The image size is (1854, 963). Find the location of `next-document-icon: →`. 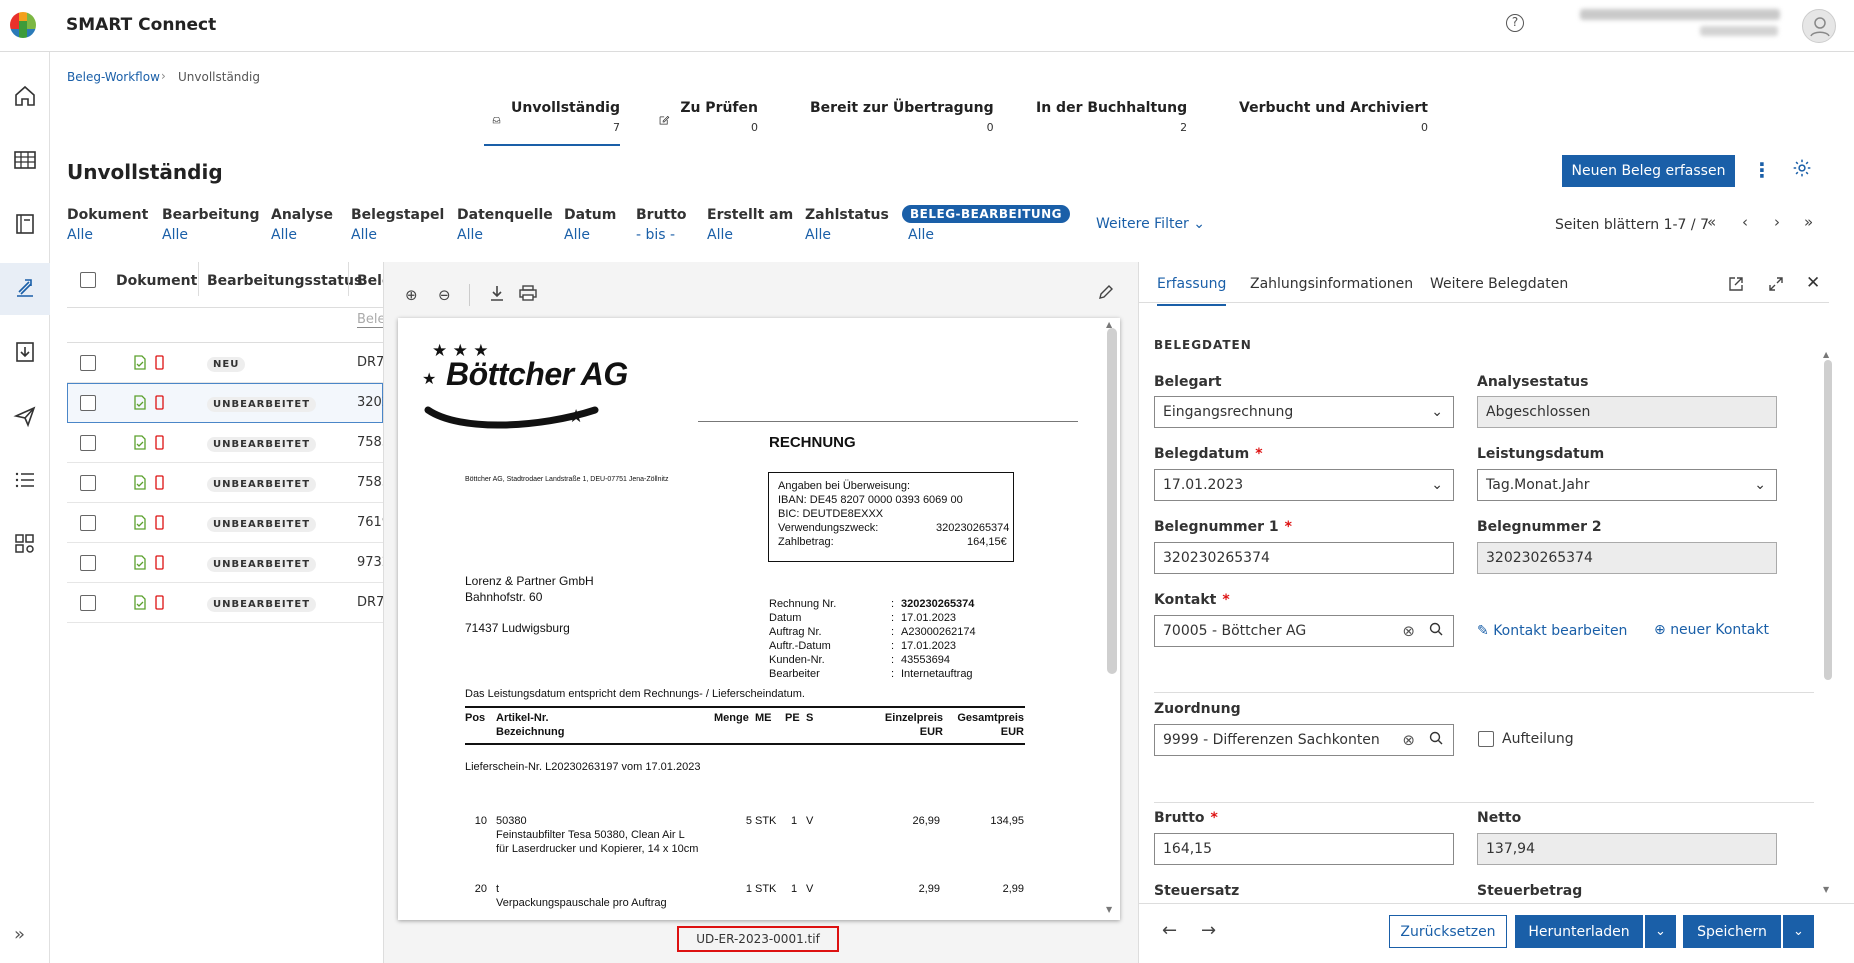

next-document-icon: → is located at coordinates (1208, 930).